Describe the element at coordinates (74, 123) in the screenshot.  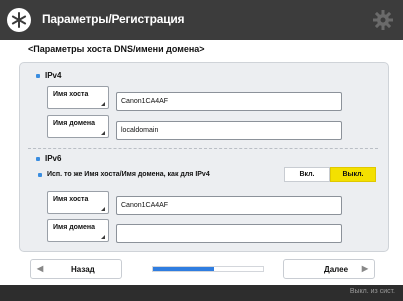
I see `ipv4-domain-name-button-label: Имя домена` at that location.